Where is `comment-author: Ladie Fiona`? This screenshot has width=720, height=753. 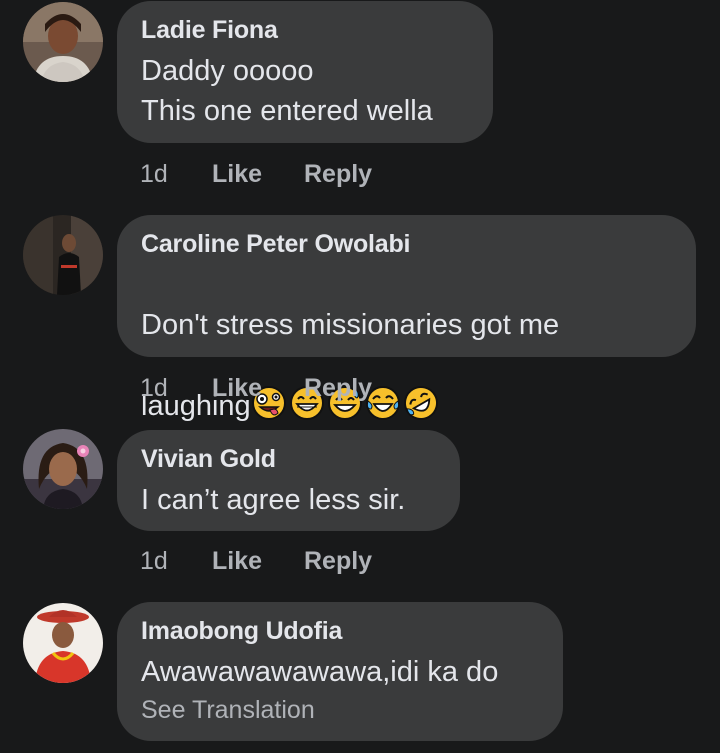 comment-author: Ladie Fiona is located at coordinates (305, 30).